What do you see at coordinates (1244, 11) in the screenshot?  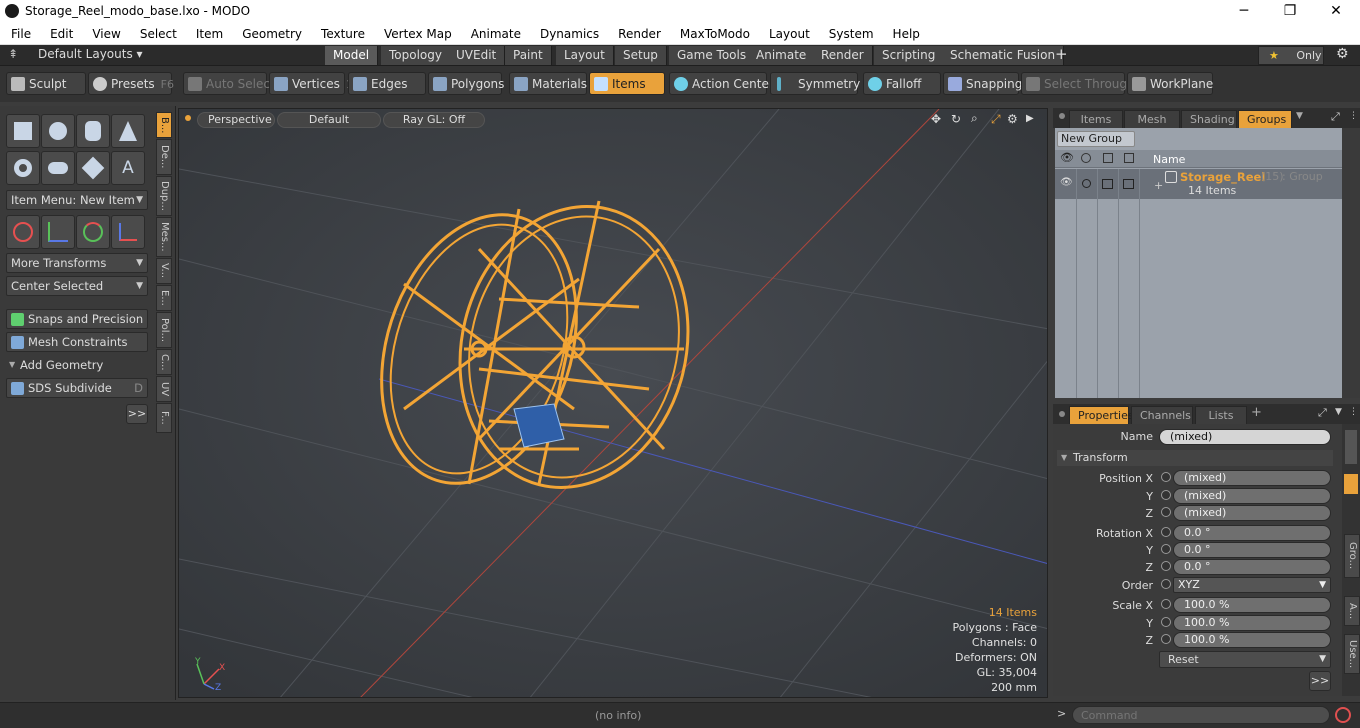 I see `minimize-button: ─` at bounding box center [1244, 11].